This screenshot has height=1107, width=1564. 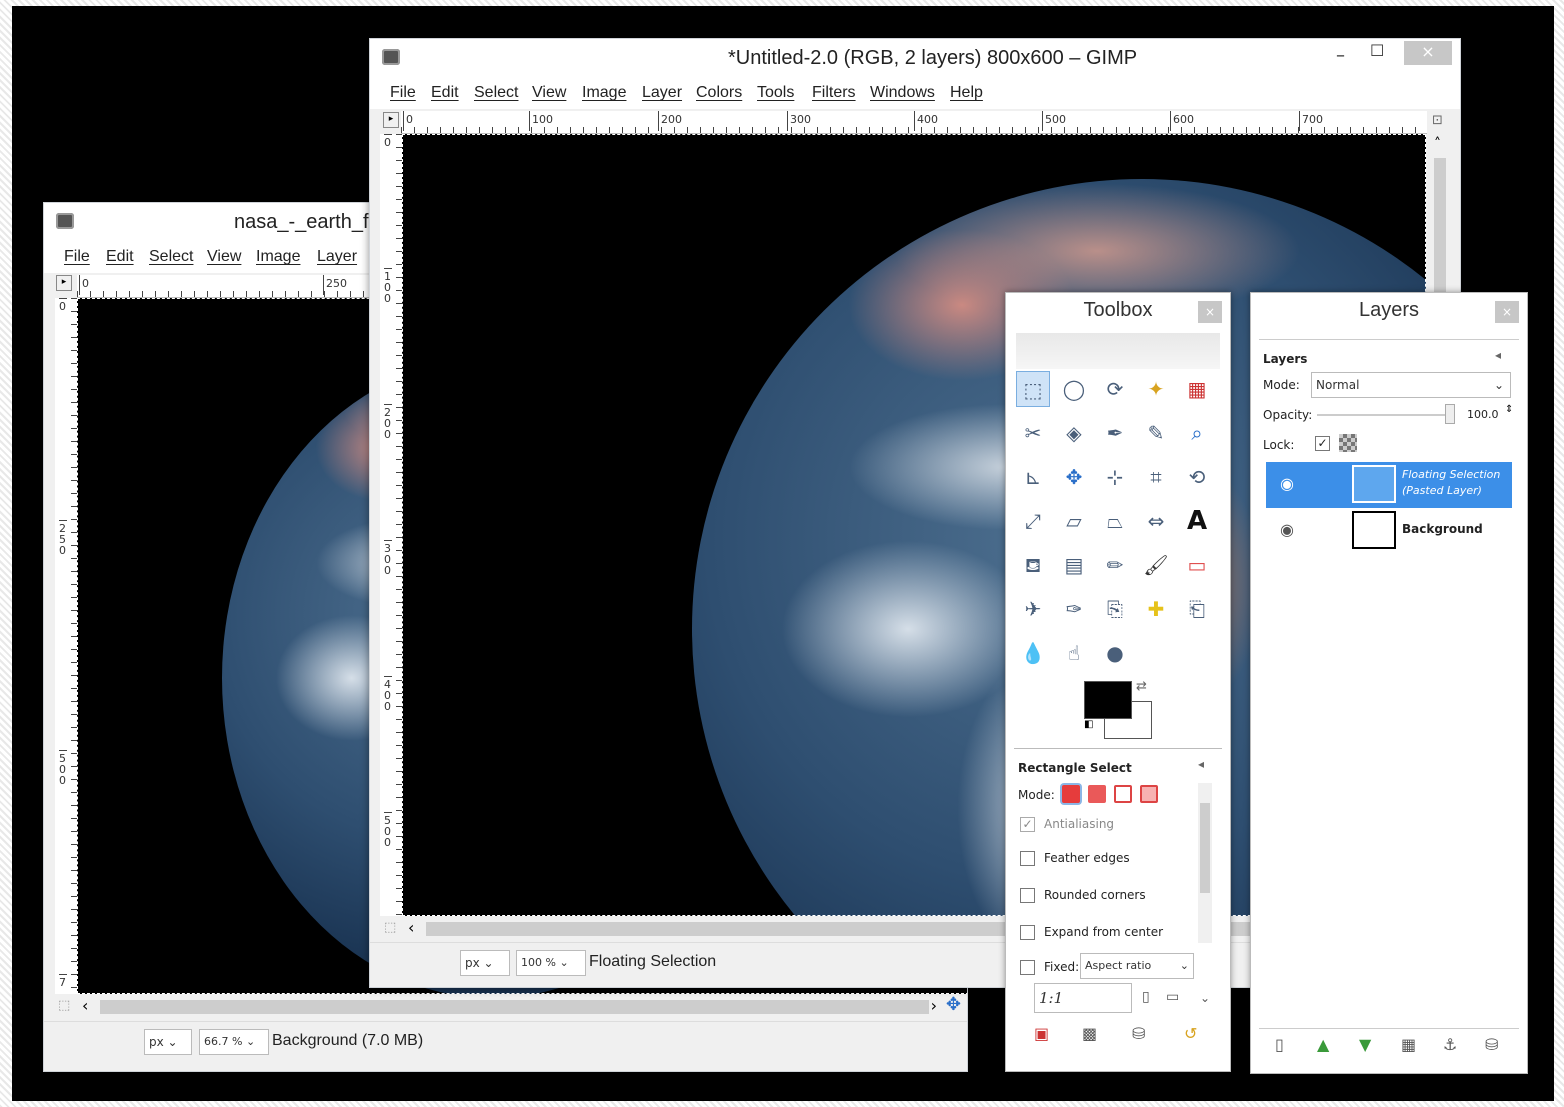 I want to click on menu-windows: Windows, so click(x=902, y=93).